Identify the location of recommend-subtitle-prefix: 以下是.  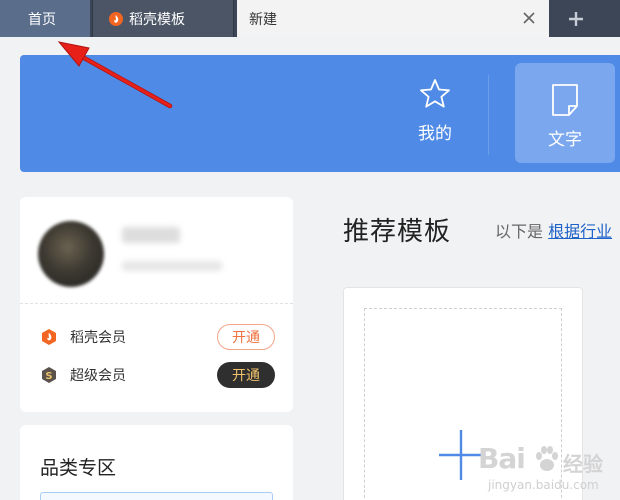
(519, 231).